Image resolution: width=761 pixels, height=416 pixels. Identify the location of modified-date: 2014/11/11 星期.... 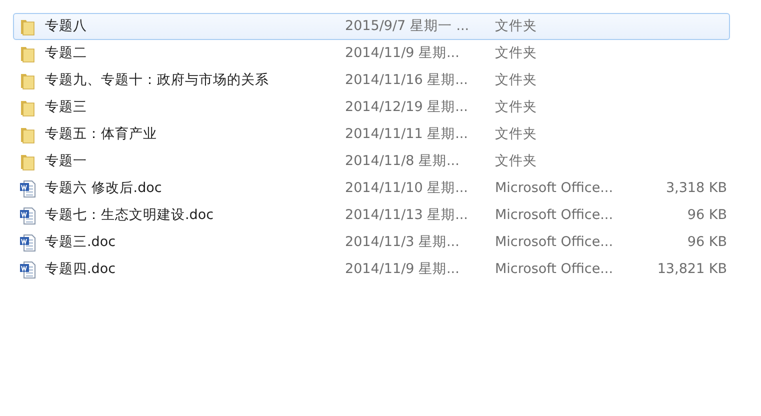
(406, 134).